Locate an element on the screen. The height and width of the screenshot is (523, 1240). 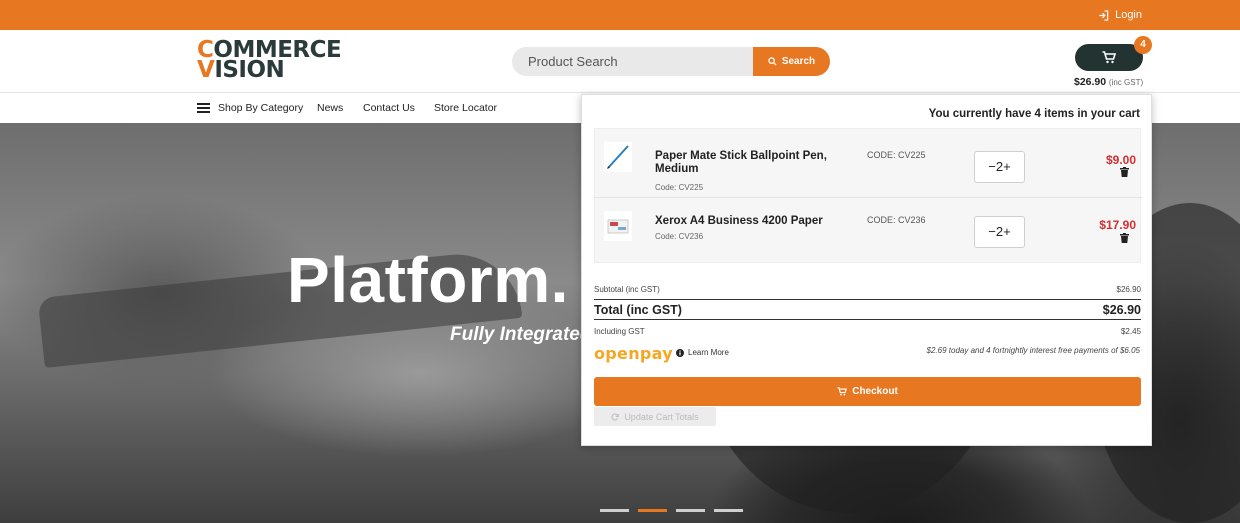
cart-item-code: Code: CV236 is located at coordinates (679, 236).